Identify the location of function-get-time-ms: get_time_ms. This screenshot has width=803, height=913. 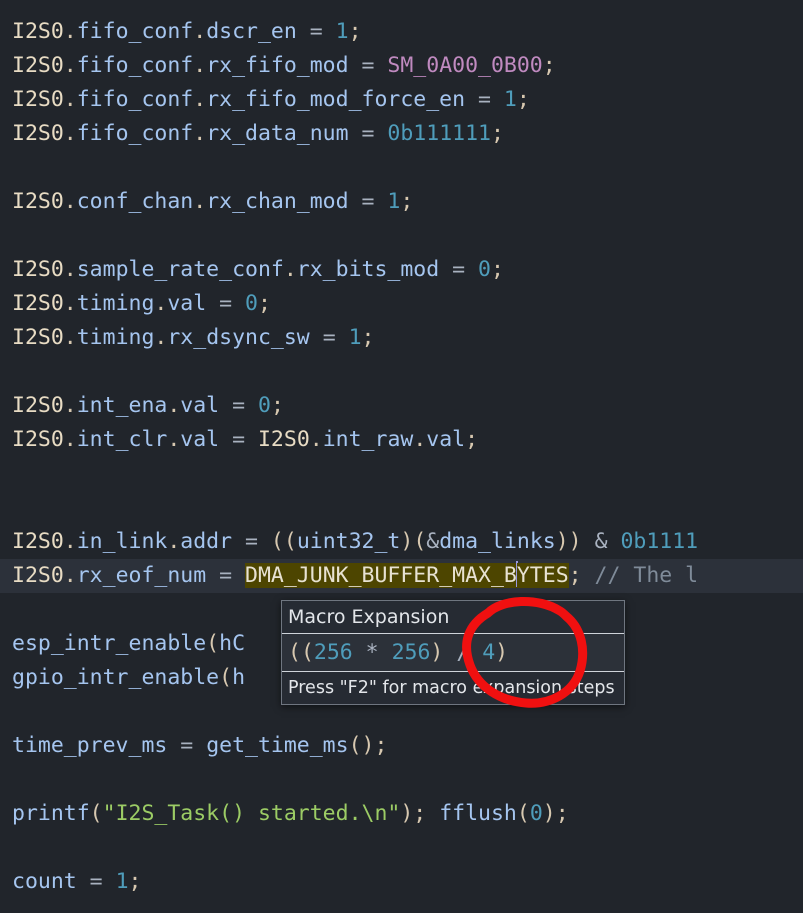
(277, 745).